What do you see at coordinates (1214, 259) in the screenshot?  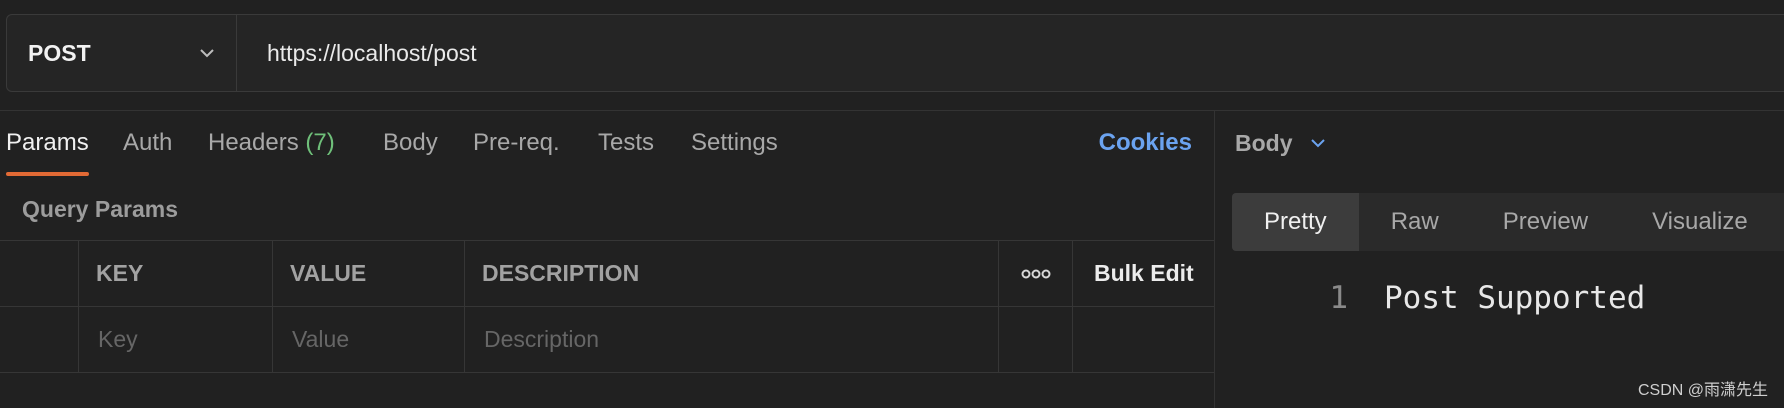 I see `pane-divider` at bounding box center [1214, 259].